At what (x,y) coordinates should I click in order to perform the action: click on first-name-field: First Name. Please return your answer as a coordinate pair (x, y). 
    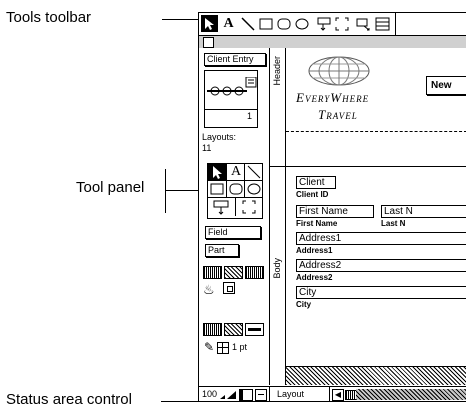
    Looking at the image, I should click on (335, 211).